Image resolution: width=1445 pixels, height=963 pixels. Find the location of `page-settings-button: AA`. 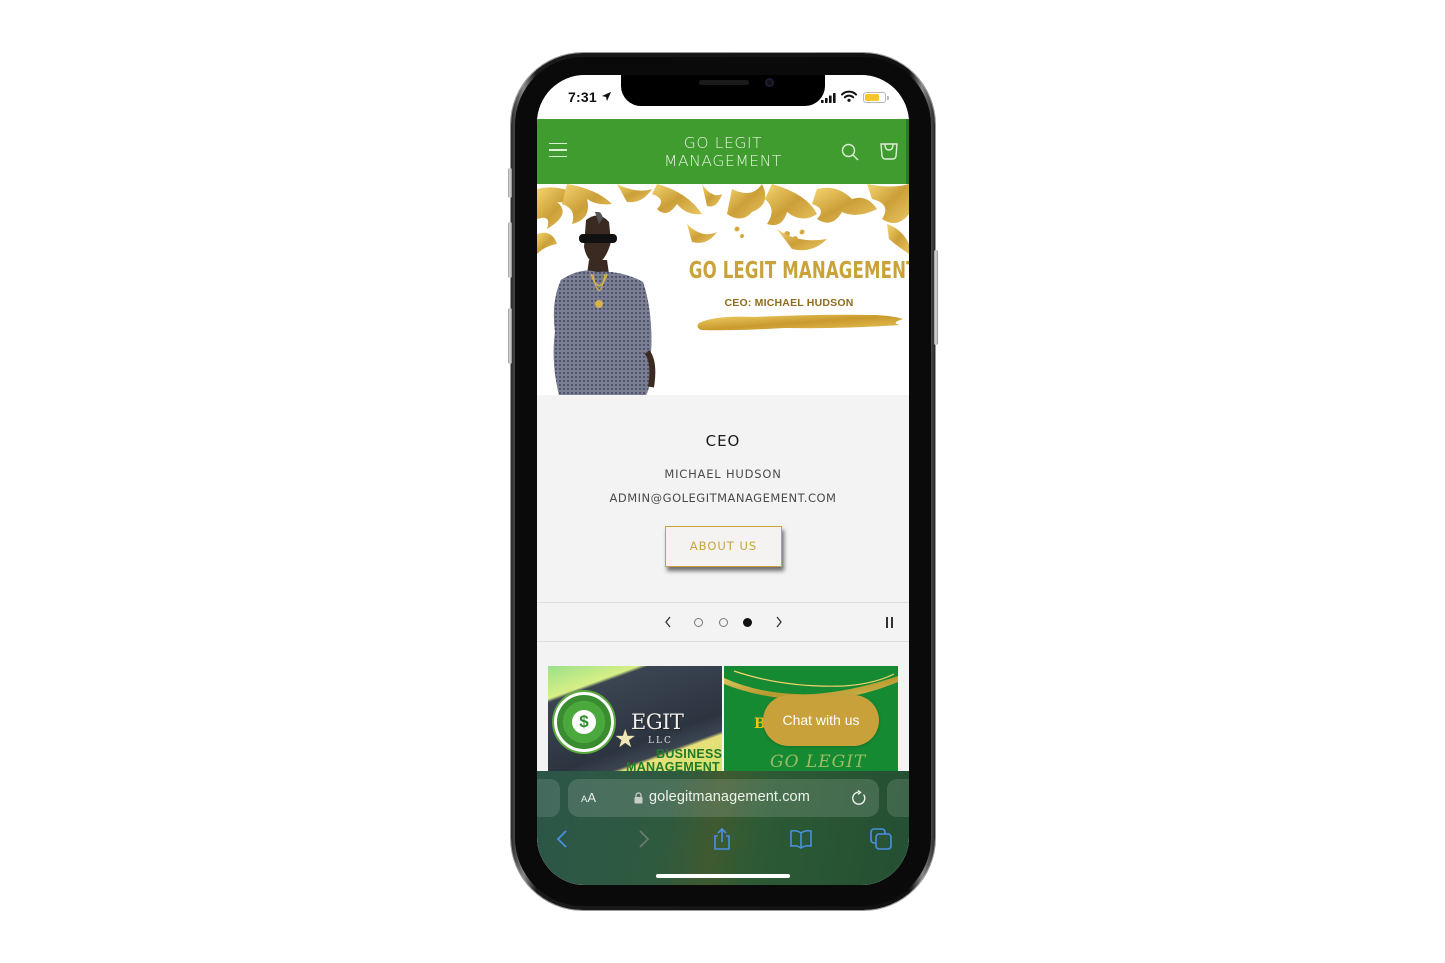

page-settings-button: AA is located at coordinates (588, 797).